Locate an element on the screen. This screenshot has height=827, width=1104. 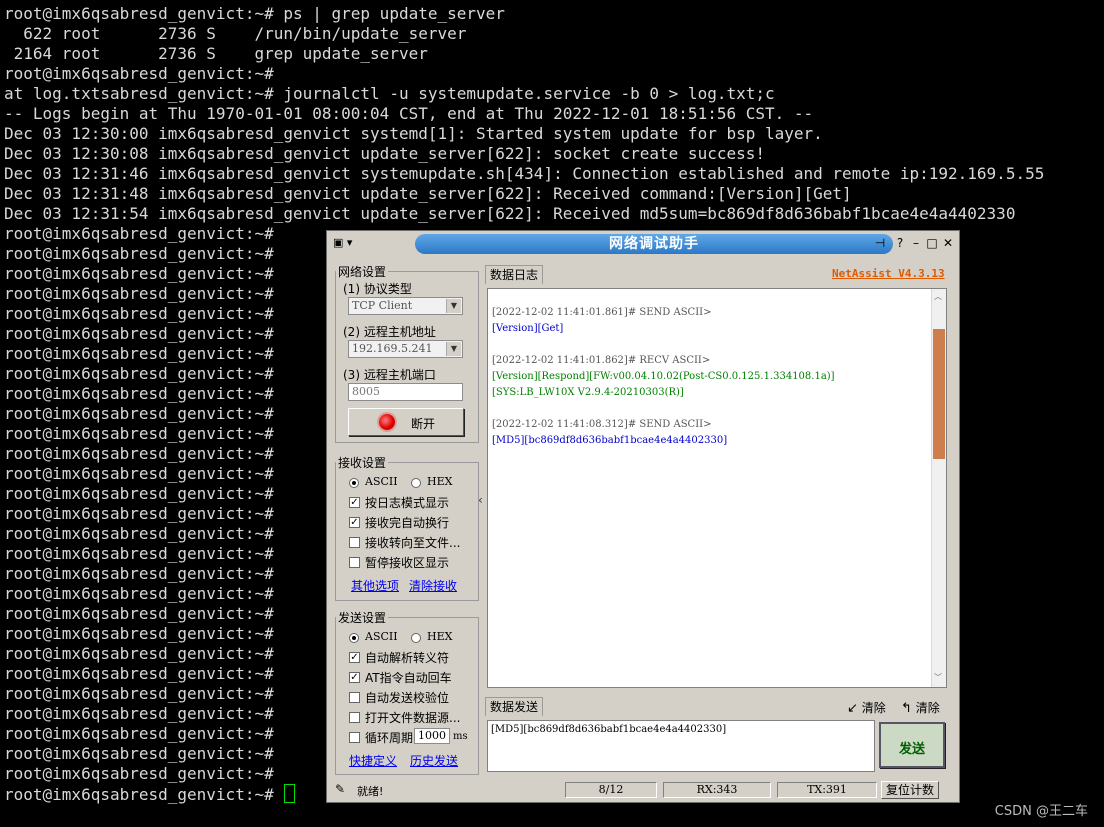
status-bar: ✎ 就绪! 8/12 RX:343 TX:391 复位计数 is located at coordinates (643, 790).